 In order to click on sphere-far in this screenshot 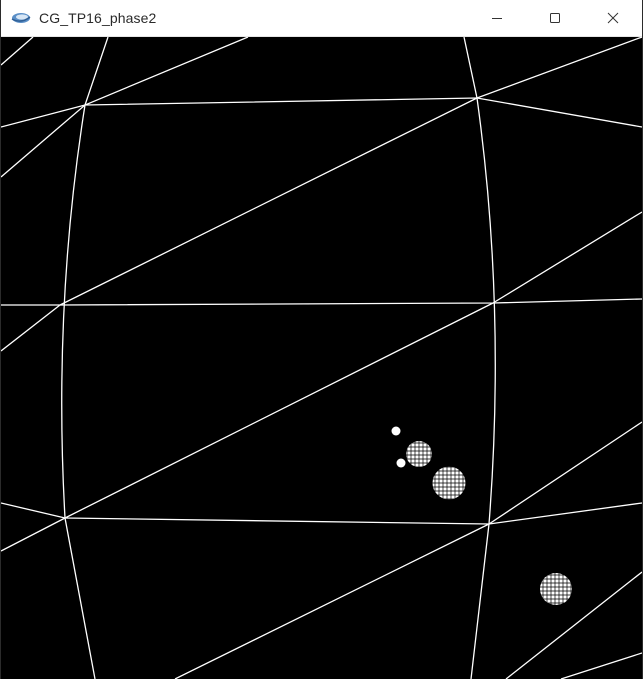, I will do `click(556, 589)`.